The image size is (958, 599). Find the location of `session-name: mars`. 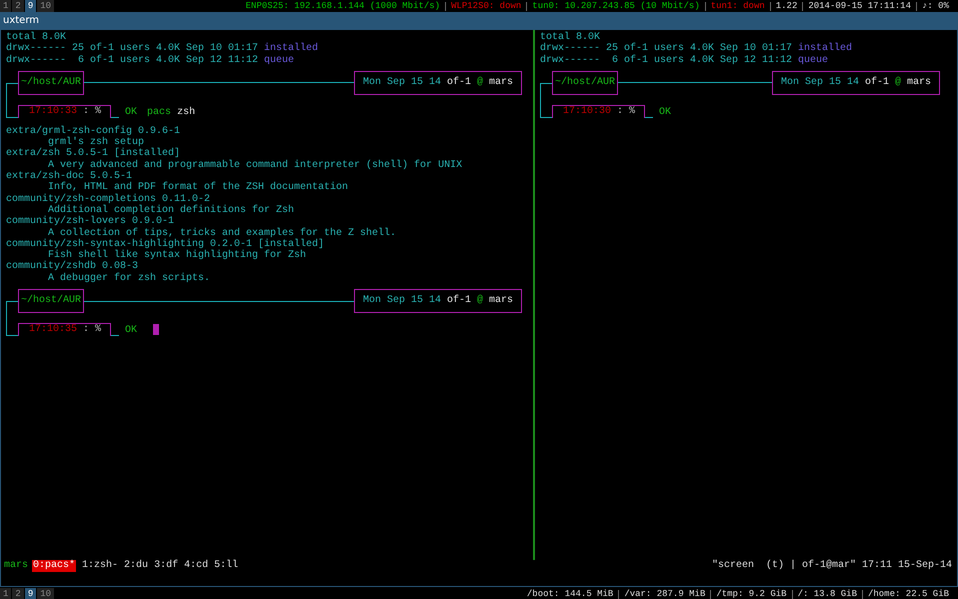

session-name: mars is located at coordinates (16, 566).